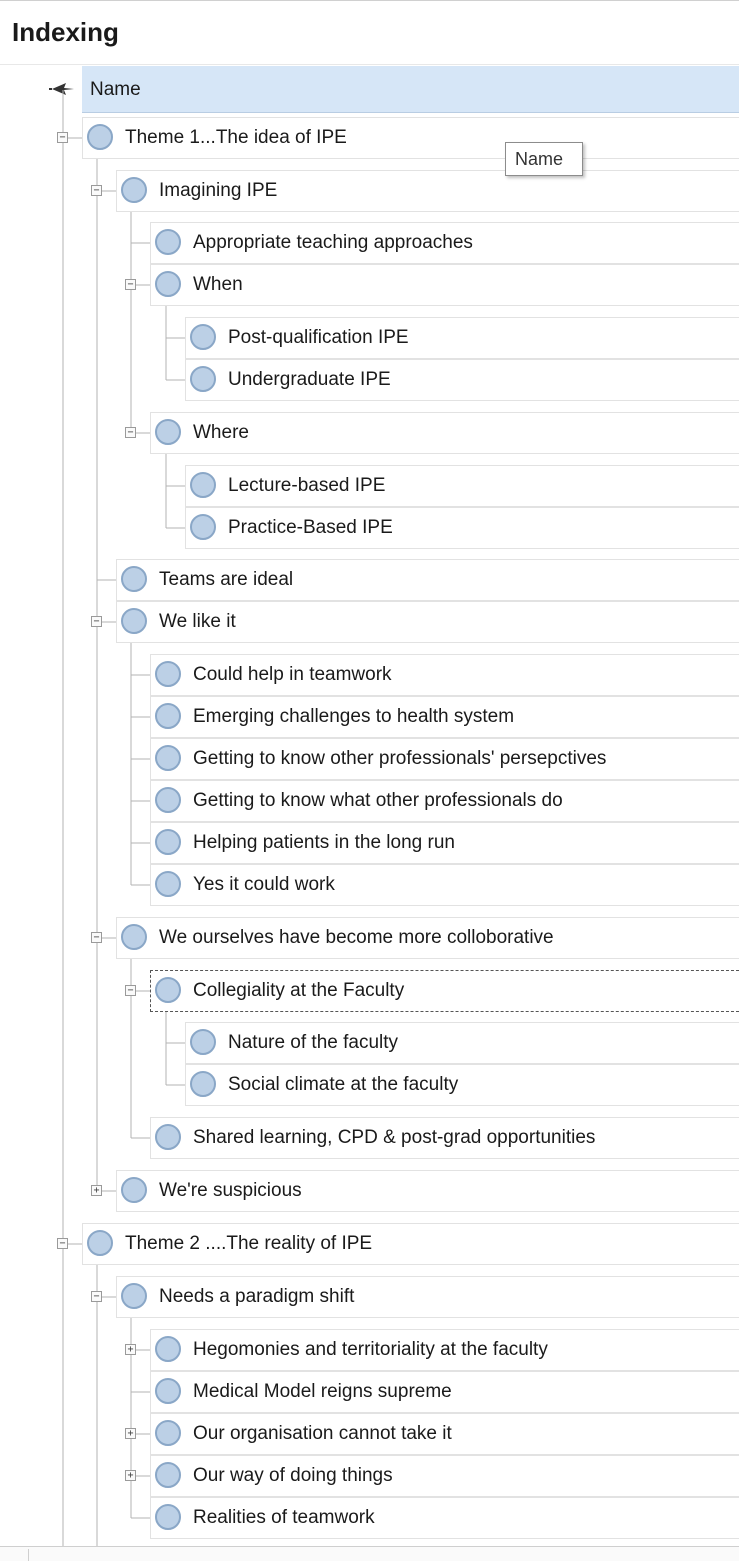 The width and height of the screenshot is (739, 1561). What do you see at coordinates (410, 1244) in the screenshot?
I see `tree-node: Theme 2 ....The reality of IPE` at bounding box center [410, 1244].